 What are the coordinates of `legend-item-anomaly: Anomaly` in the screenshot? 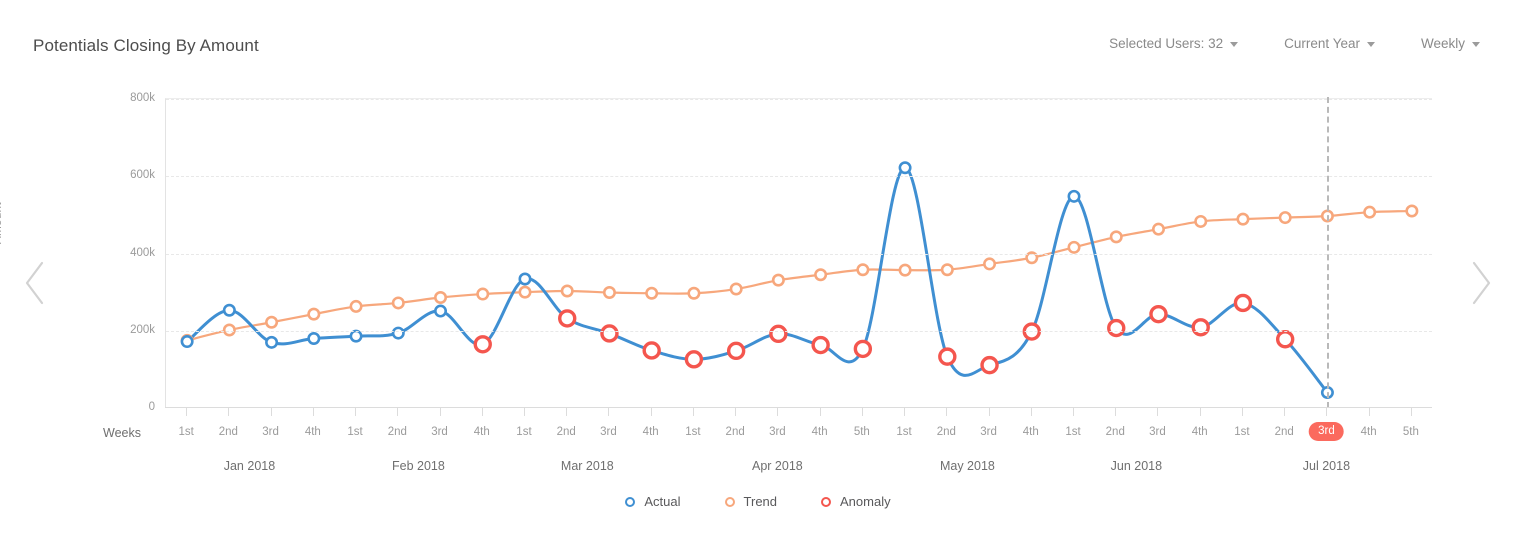 It's located at (856, 501).